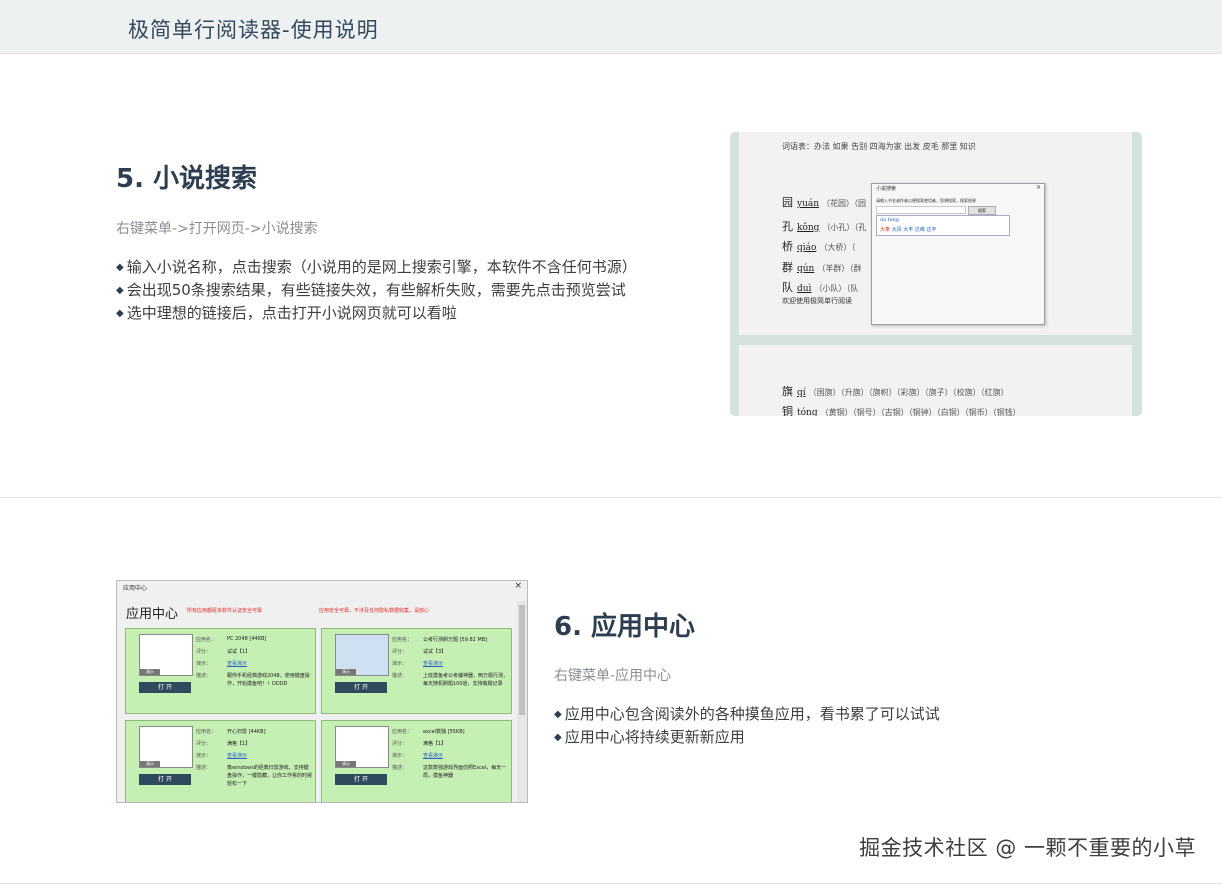 The width and height of the screenshot is (1222, 885). What do you see at coordinates (901, 410) in the screenshot?
I see `hanzi-row: 铜 tóng （黄铜）（铜号）（古铜）（铜钟）（白铜）（铜币）（铜钱）` at bounding box center [901, 410].